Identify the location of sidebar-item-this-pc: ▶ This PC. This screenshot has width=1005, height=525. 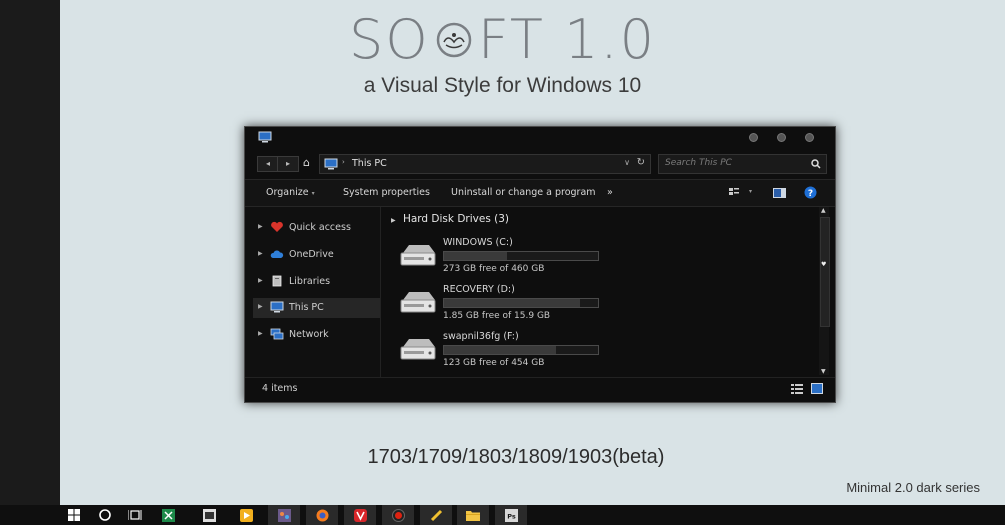
(316, 308).